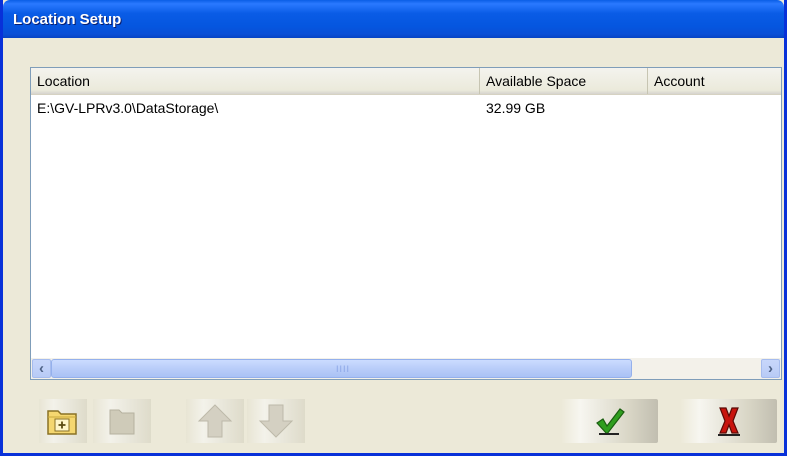 The height and width of the screenshot is (456, 787). What do you see at coordinates (564, 81) in the screenshot?
I see `column-header-available-space: Available Space` at bounding box center [564, 81].